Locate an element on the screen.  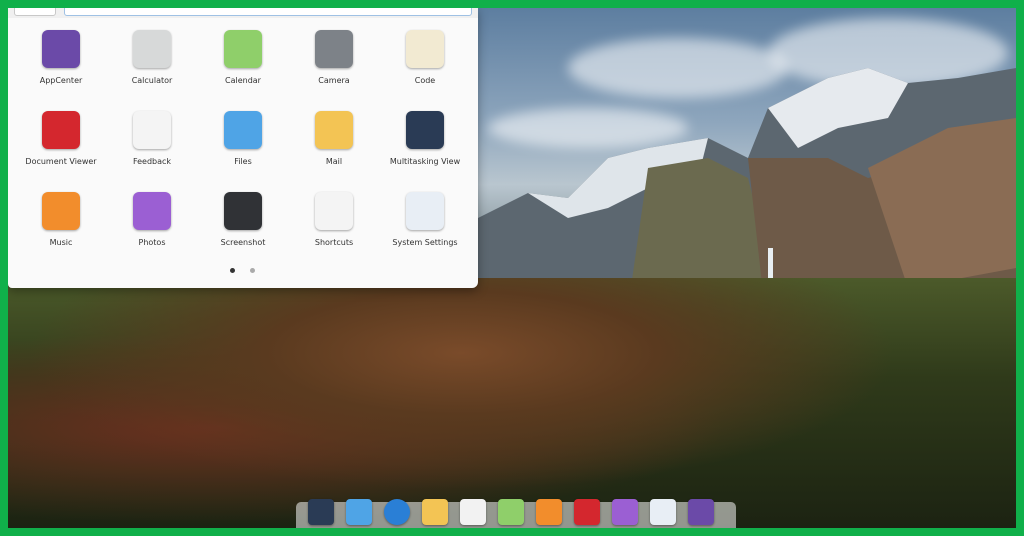
camera-icon is located at coordinates (334, 49).